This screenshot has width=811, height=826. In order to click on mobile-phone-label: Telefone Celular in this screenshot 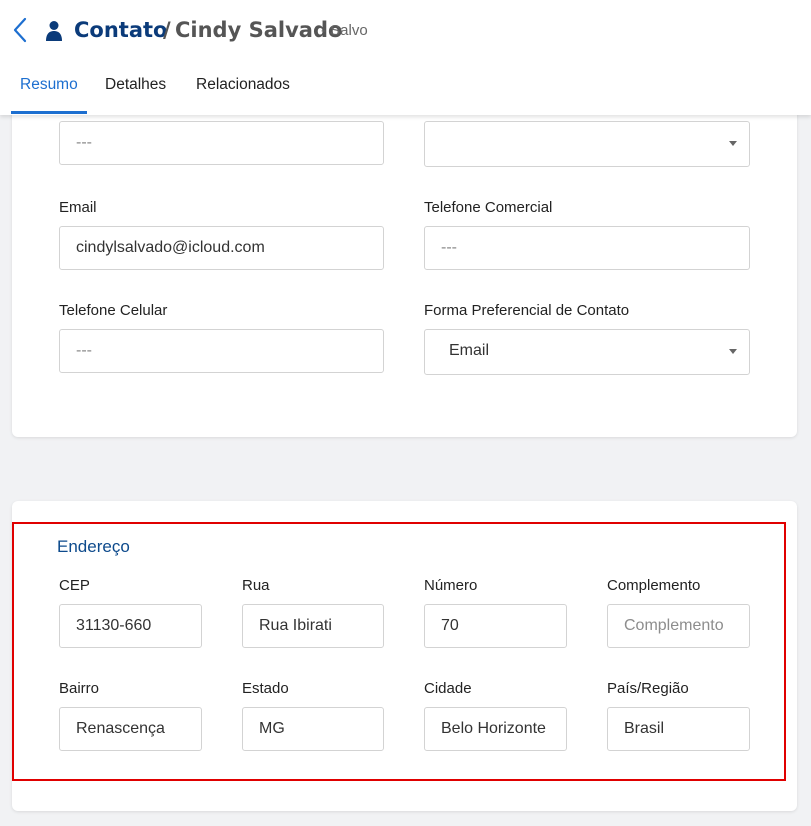, I will do `click(113, 310)`.